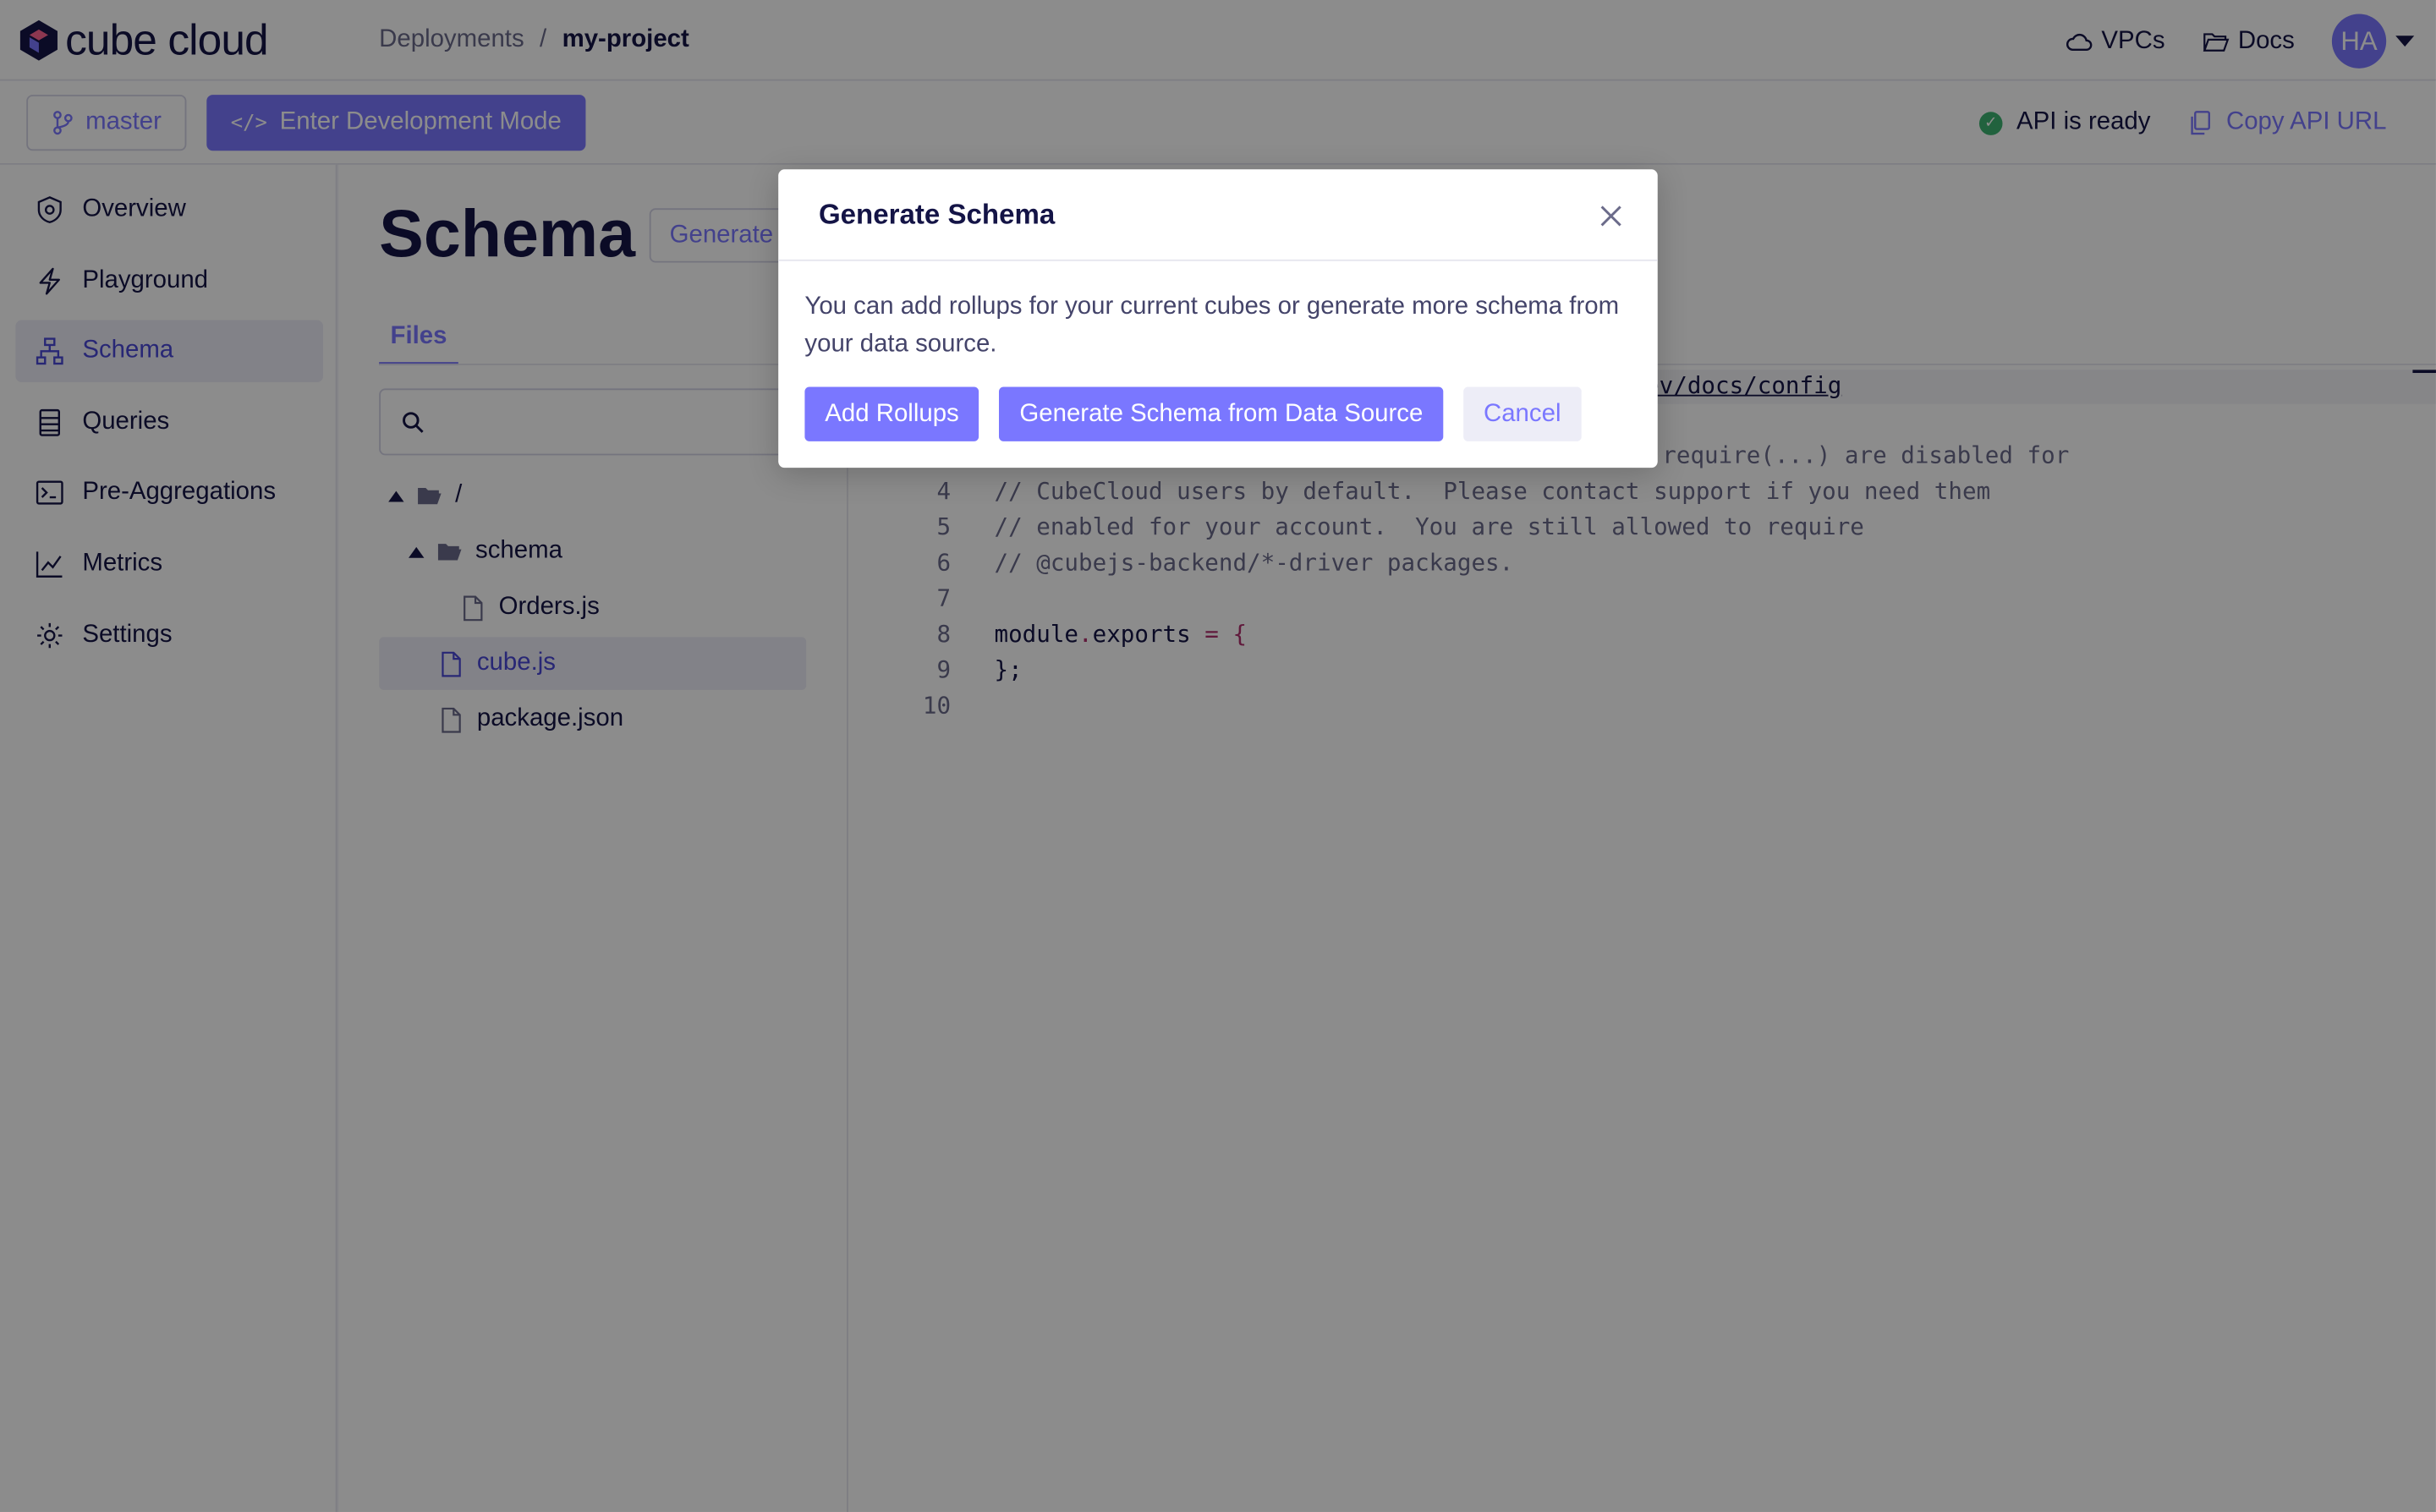  I want to click on dialog-title: Generate Schema, so click(937, 214).